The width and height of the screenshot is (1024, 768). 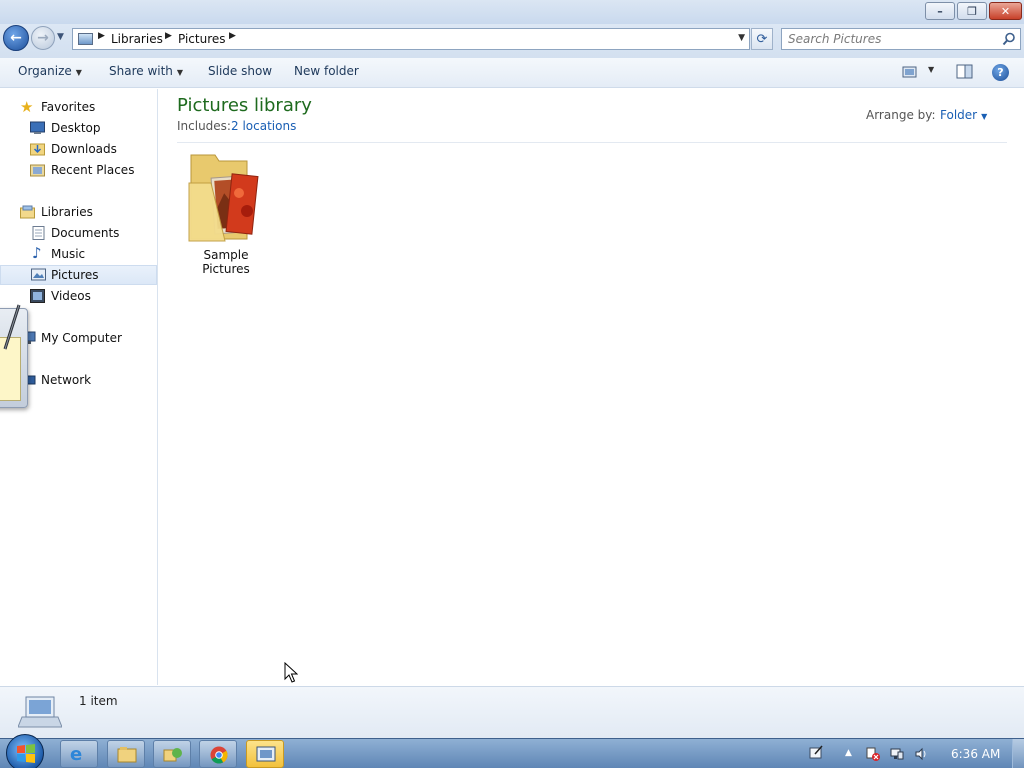 I want to click on new-folder-button: New folder, so click(x=326, y=71).